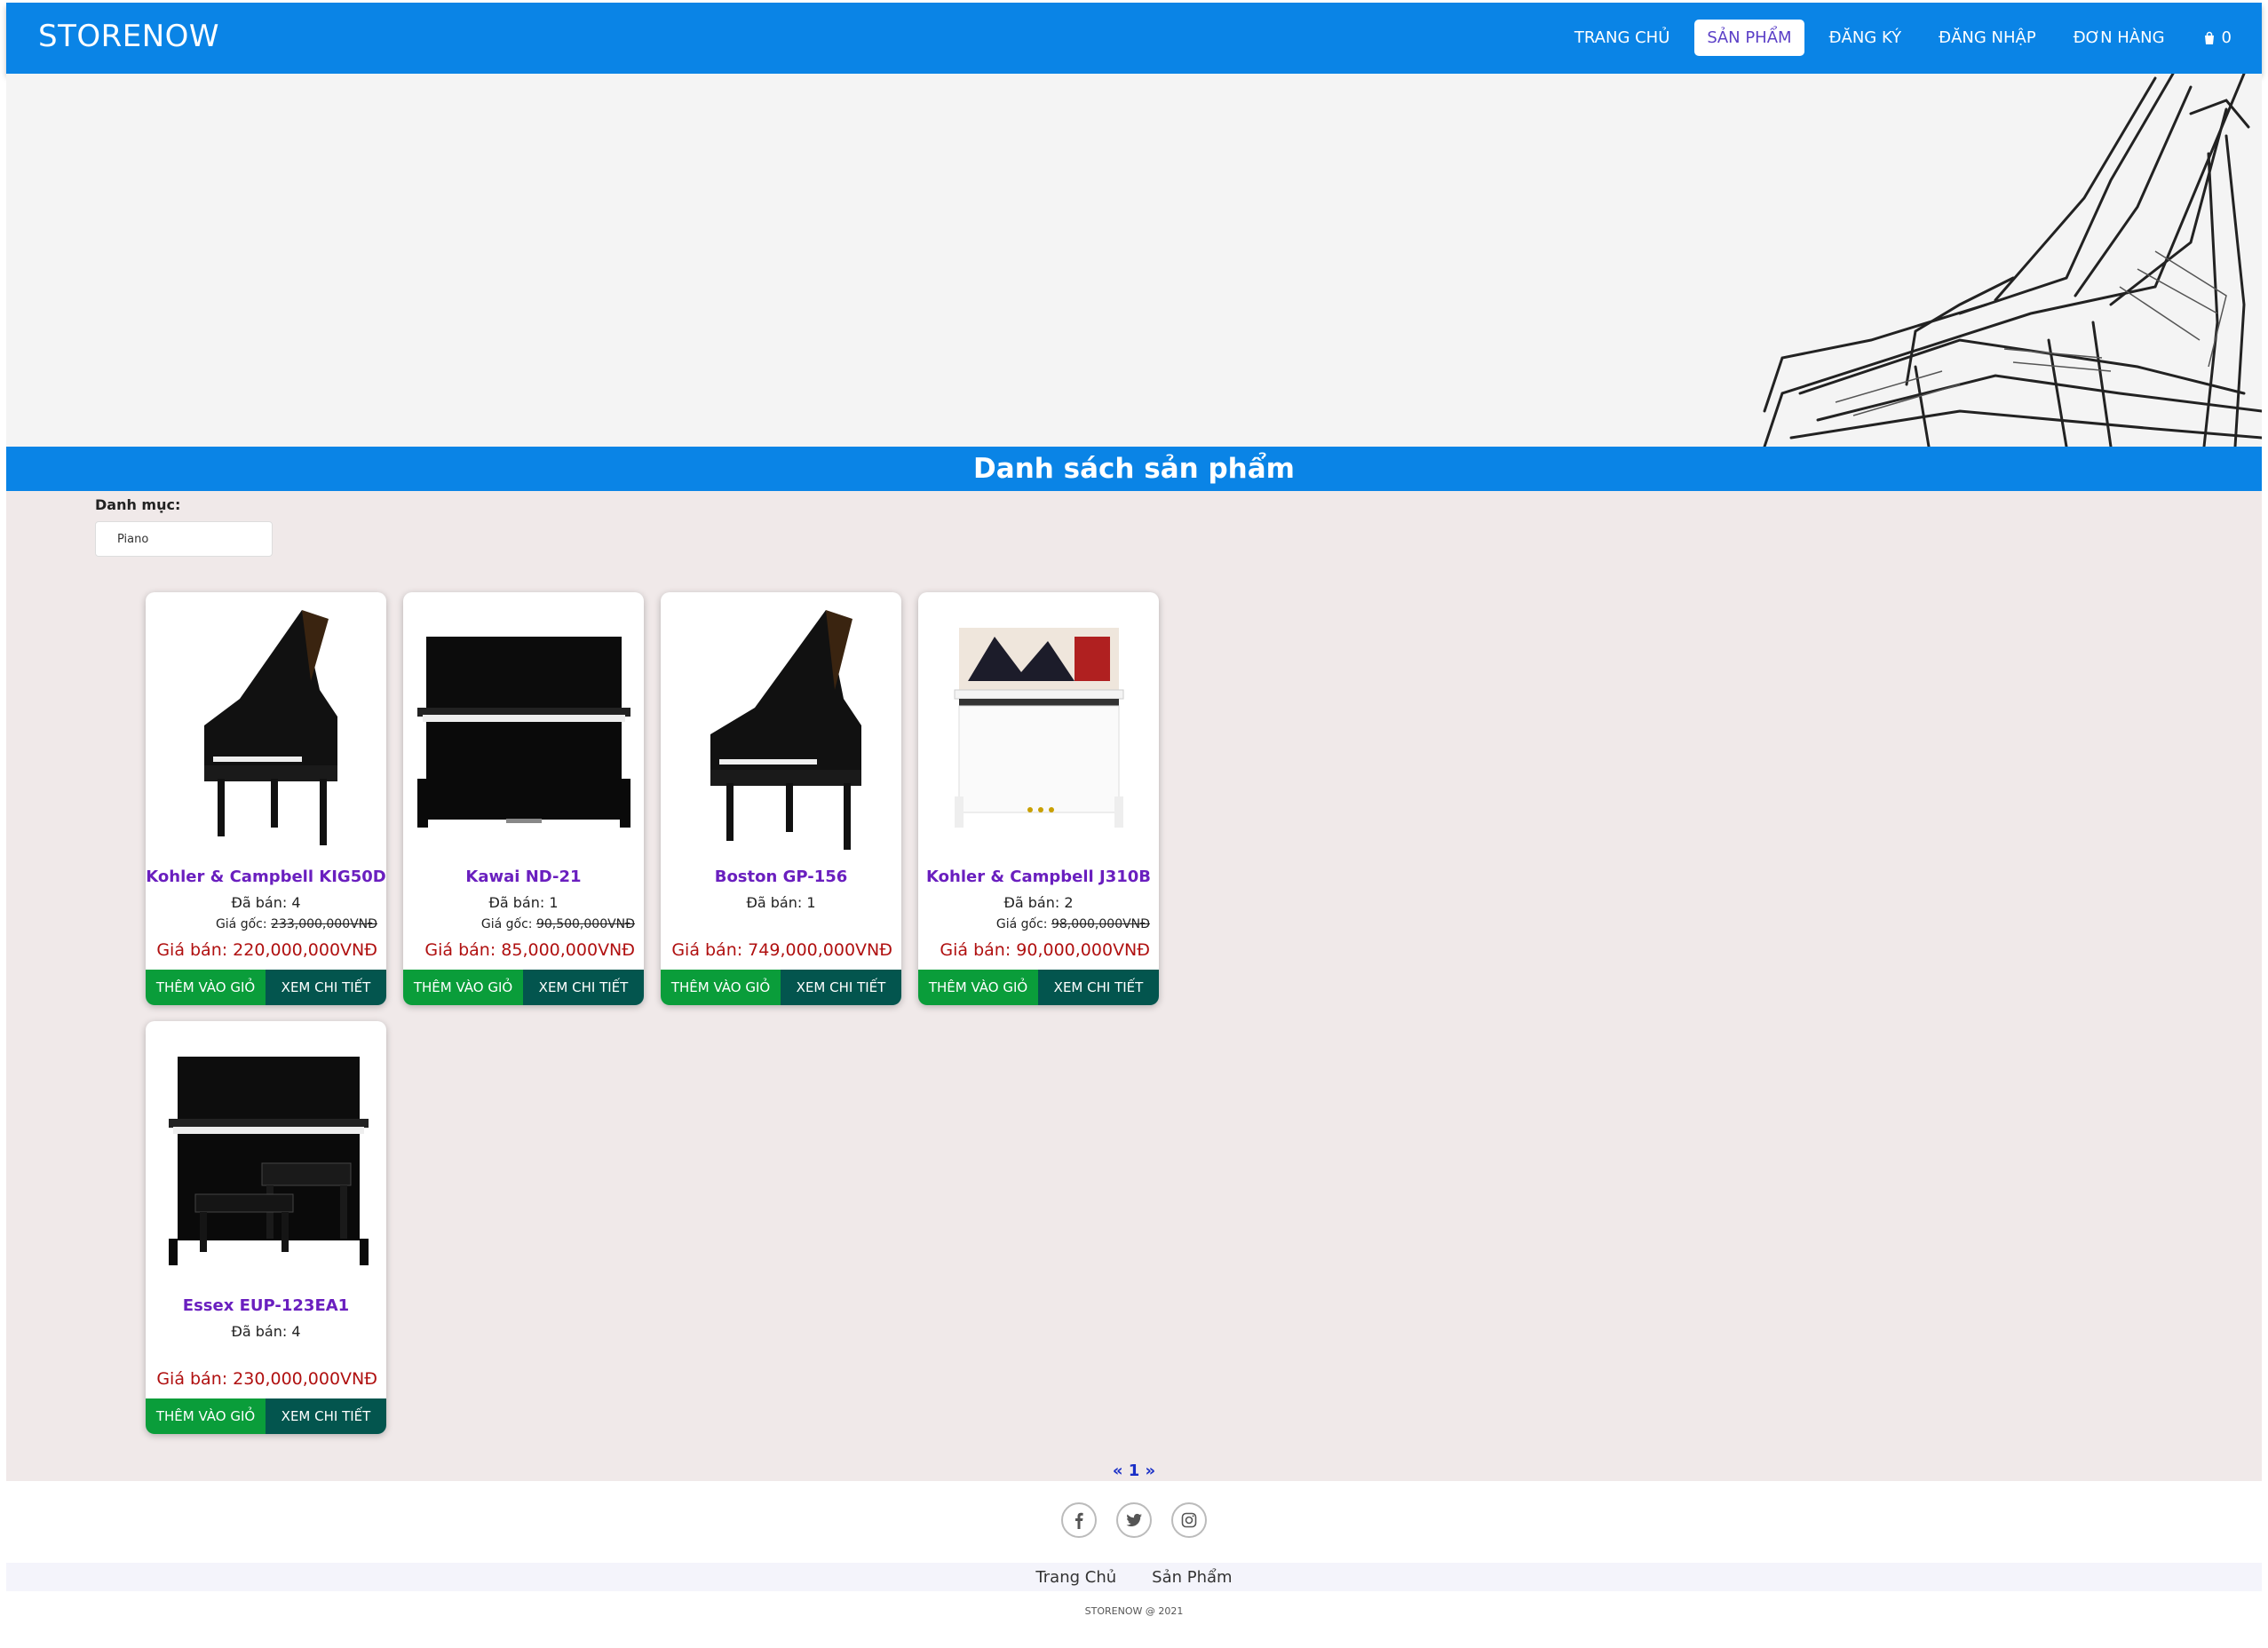 This screenshot has height=1648, width=2268. Describe the element at coordinates (585, 924) in the screenshot. I see `original-price-value: 90,500,000VNĐ` at that location.